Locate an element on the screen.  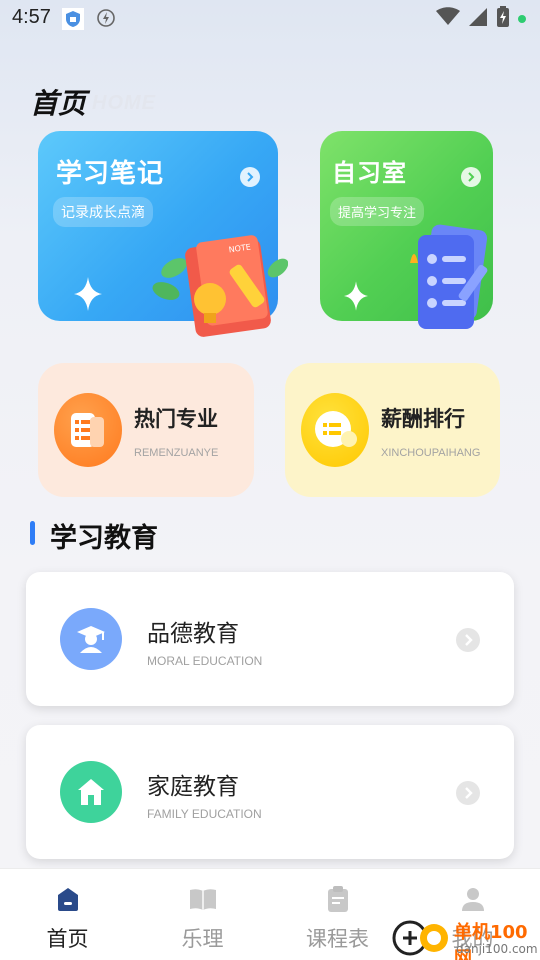
salary-ranking-subtitle: XINCHOUPAIHANG is located at coordinates (431, 453).